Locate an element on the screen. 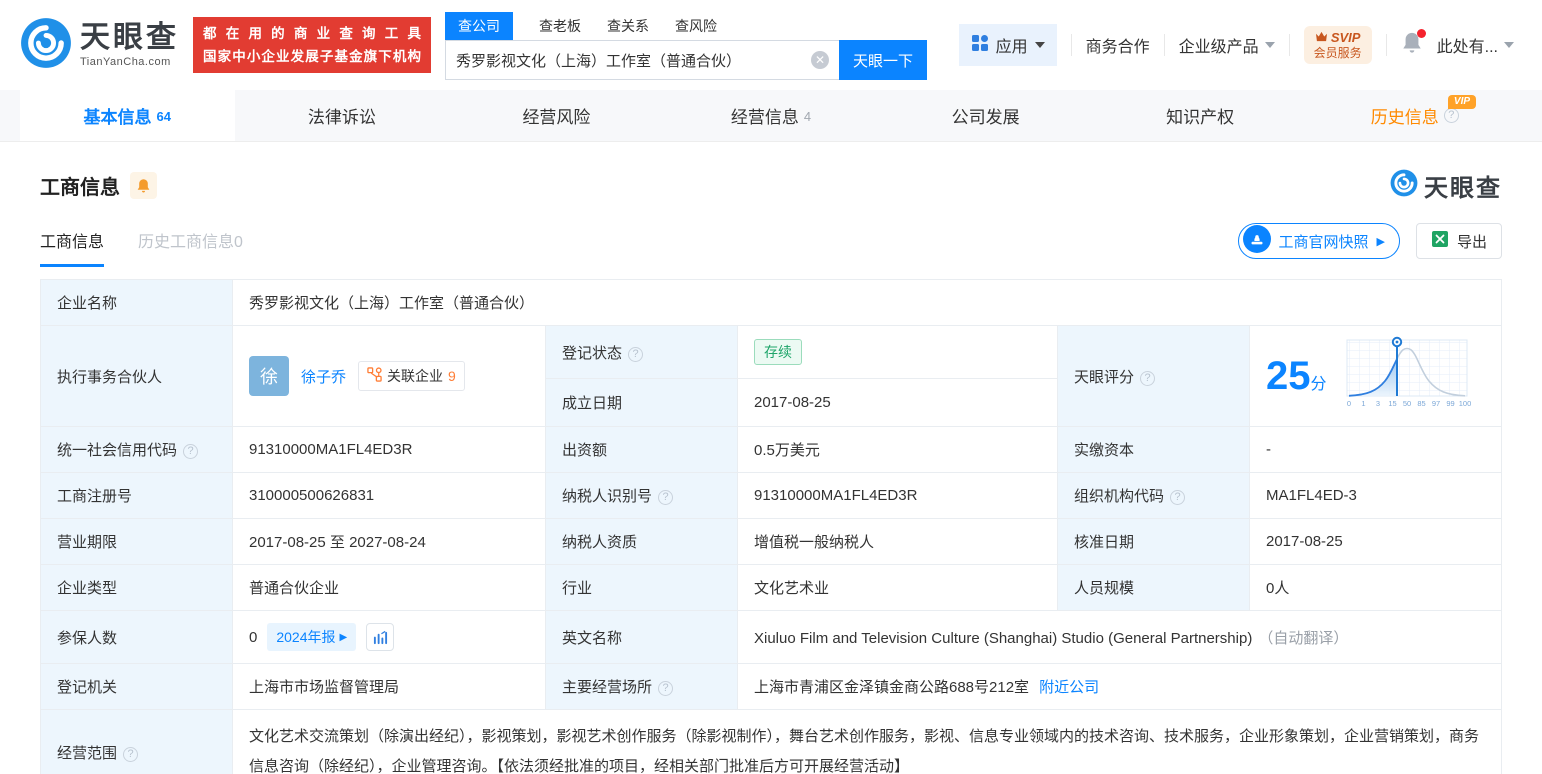 This screenshot has height=774, width=1542. insured-trend-button is located at coordinates (380, 637).